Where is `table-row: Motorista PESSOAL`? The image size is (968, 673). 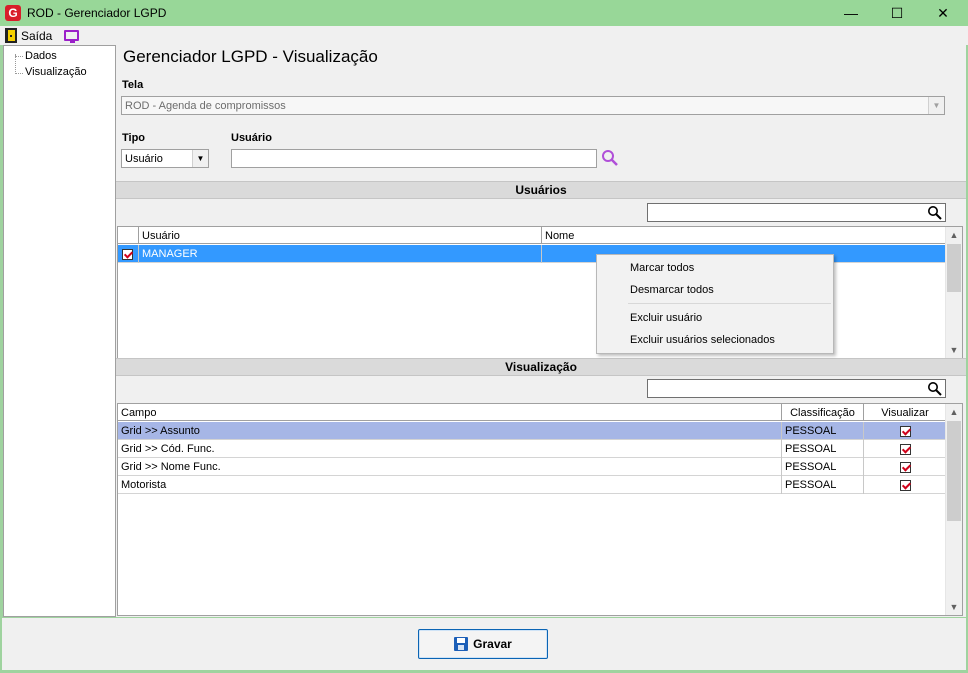
table-row: Motorista PESSOAL is located at coordinates (532, 485).